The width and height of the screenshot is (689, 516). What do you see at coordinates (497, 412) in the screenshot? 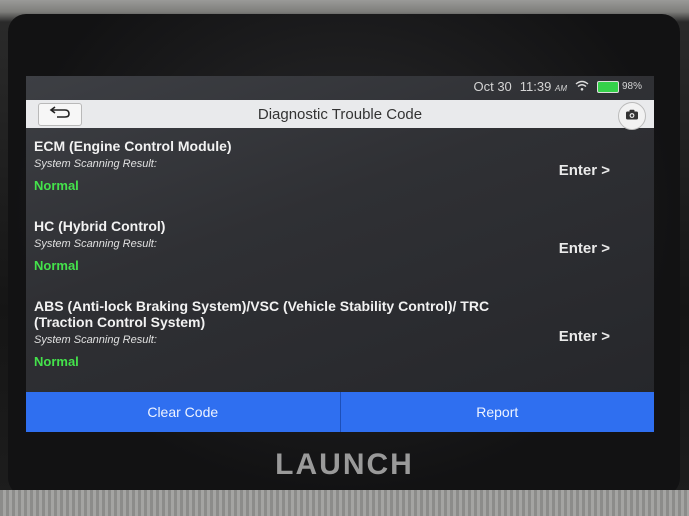
I see `report-button: Report` at bounding box center [497, 412].